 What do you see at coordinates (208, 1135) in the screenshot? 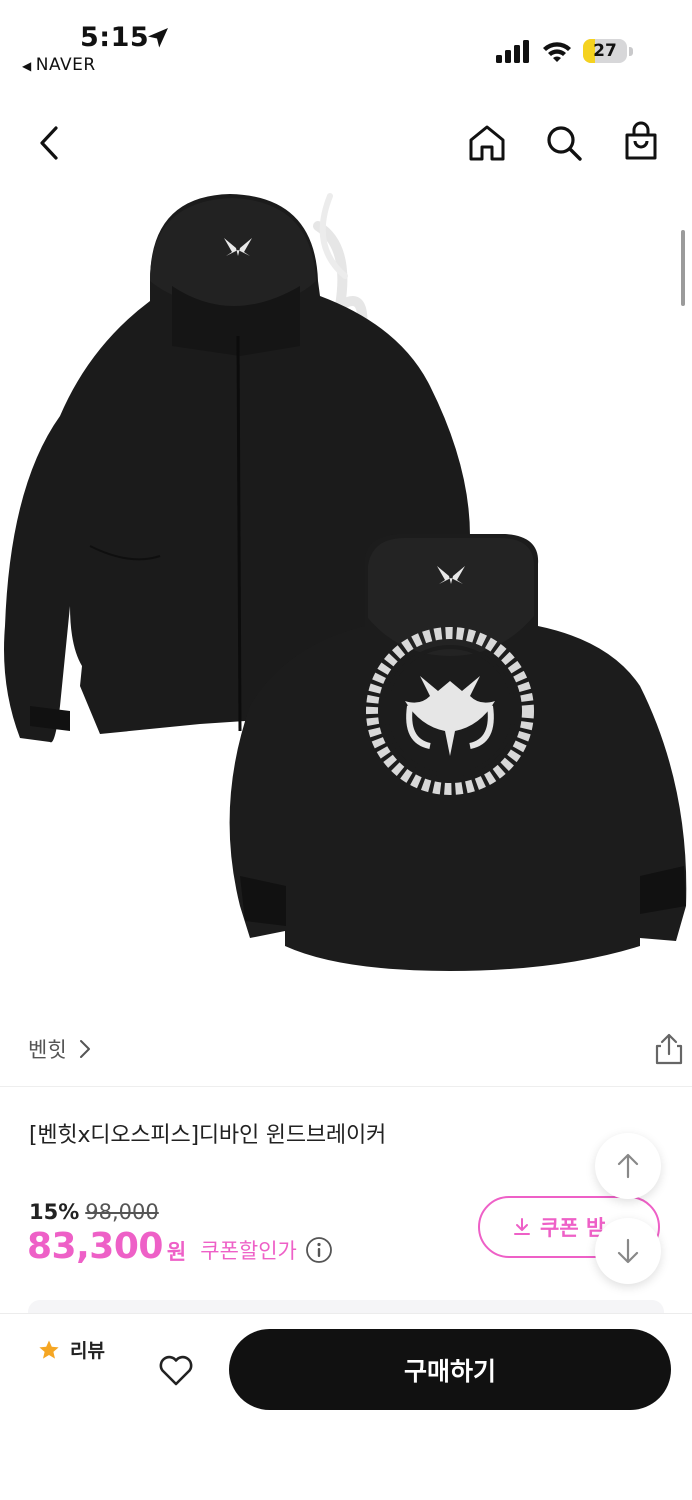
I see `product-title: [벤힛x디오스피스]디바인 윈드브레이커` at bounding box center [208, 1135].